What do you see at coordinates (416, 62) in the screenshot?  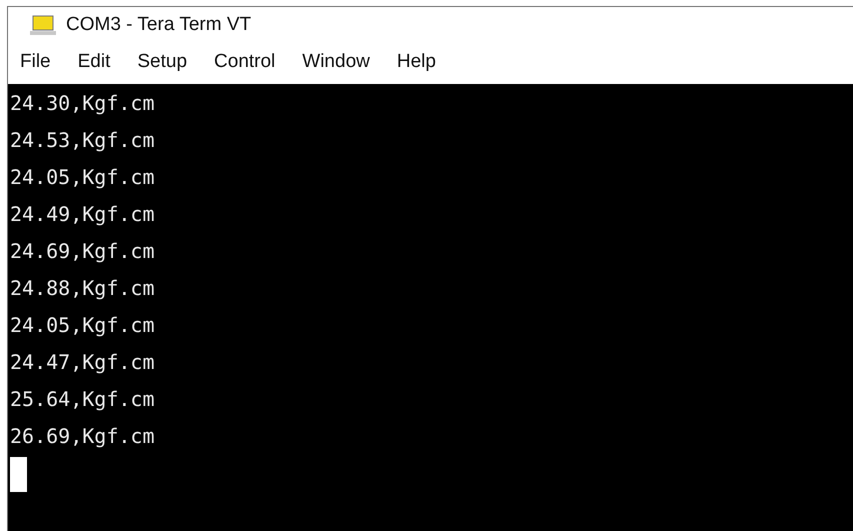 I see `menu-item: Help` at bounding box center [416, 62].